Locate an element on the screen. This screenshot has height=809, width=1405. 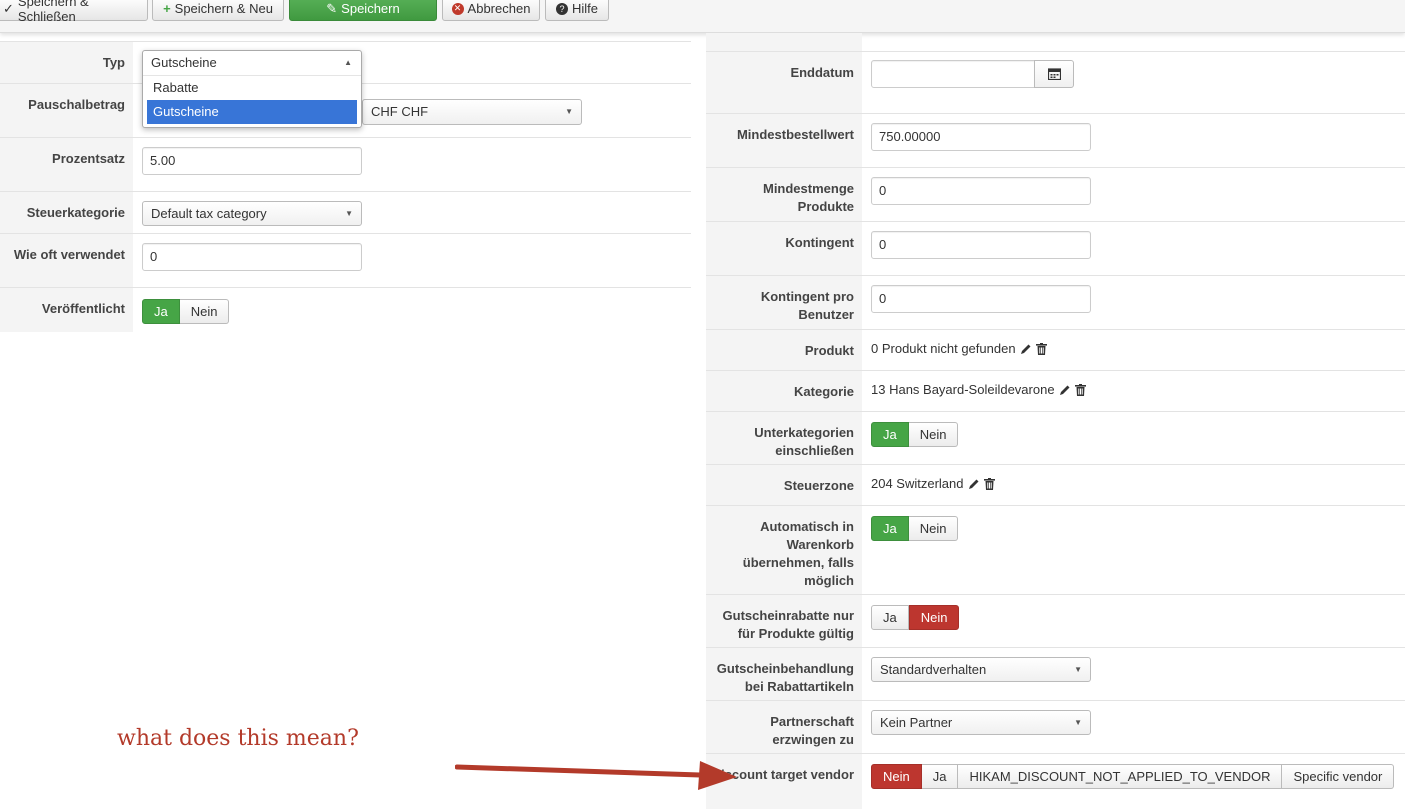
vendor-not-applied-button: HIKAM_DISCOUNT_NOT_APPLIED_TO_VENDOR is located at coordinates (1120, 776).